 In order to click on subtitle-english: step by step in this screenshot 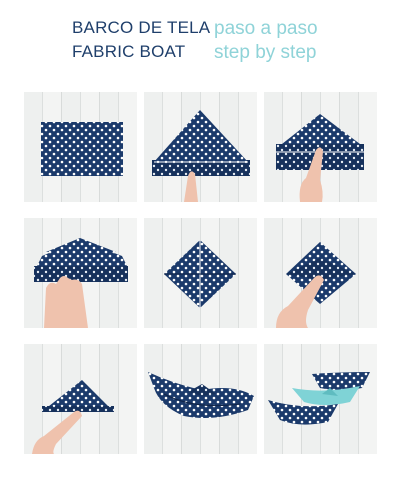, I will do `click(265, 52)`.